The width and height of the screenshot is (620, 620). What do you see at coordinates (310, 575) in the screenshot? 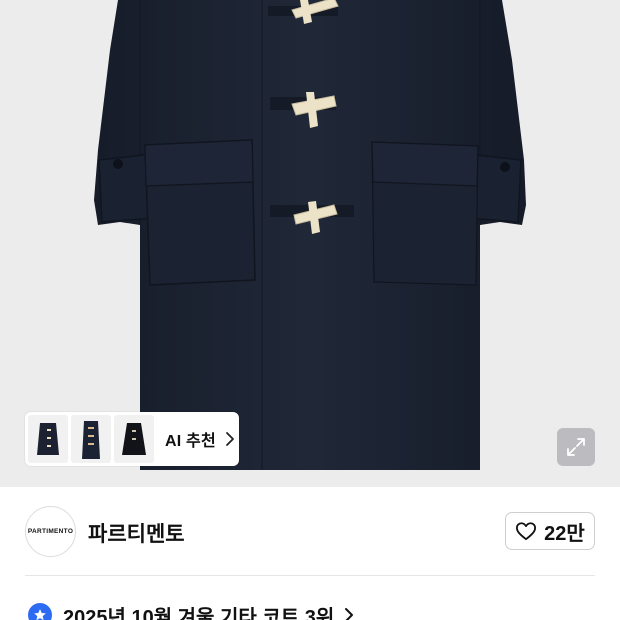
I see `section-divider` at bounding box center [310, 575].